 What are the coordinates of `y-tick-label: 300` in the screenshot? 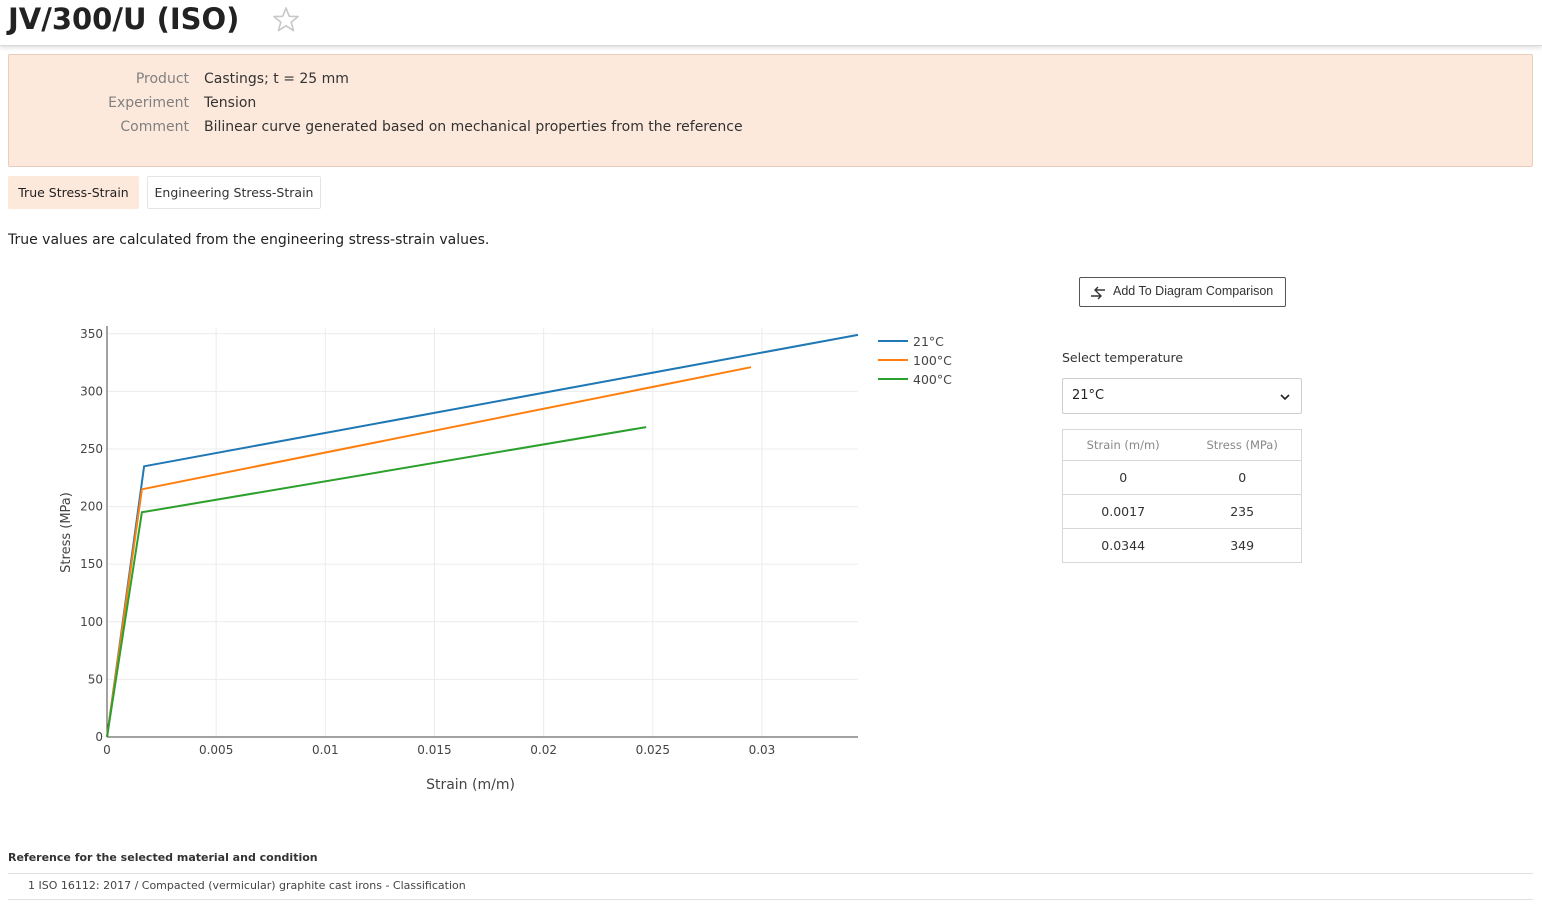 It's located at (91, 391).